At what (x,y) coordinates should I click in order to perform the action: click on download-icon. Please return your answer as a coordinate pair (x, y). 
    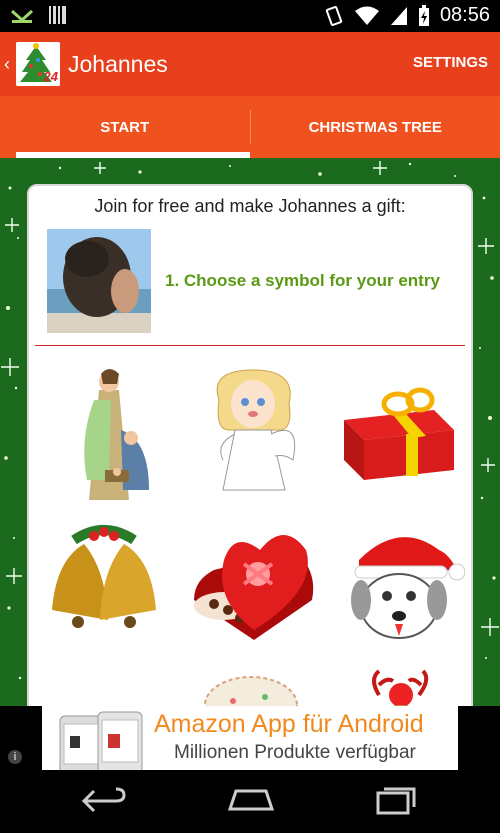
    Looking at the image, I should click on (22, 16).